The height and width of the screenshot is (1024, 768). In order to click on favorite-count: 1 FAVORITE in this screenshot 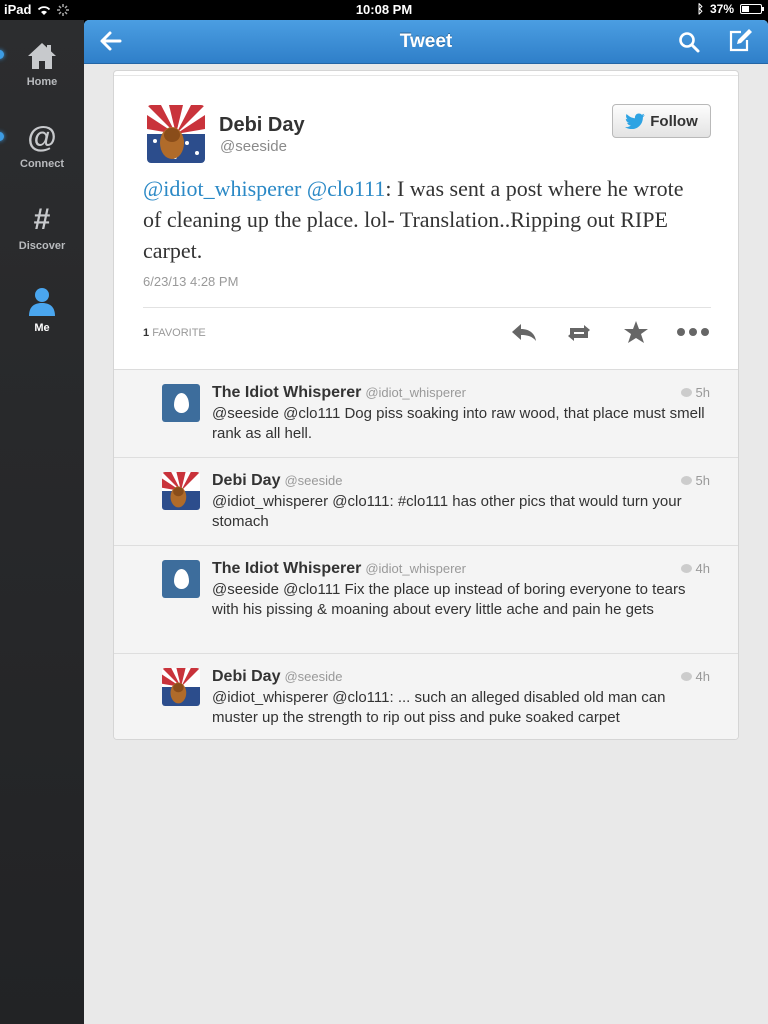, I will do `click(174, 333)`.